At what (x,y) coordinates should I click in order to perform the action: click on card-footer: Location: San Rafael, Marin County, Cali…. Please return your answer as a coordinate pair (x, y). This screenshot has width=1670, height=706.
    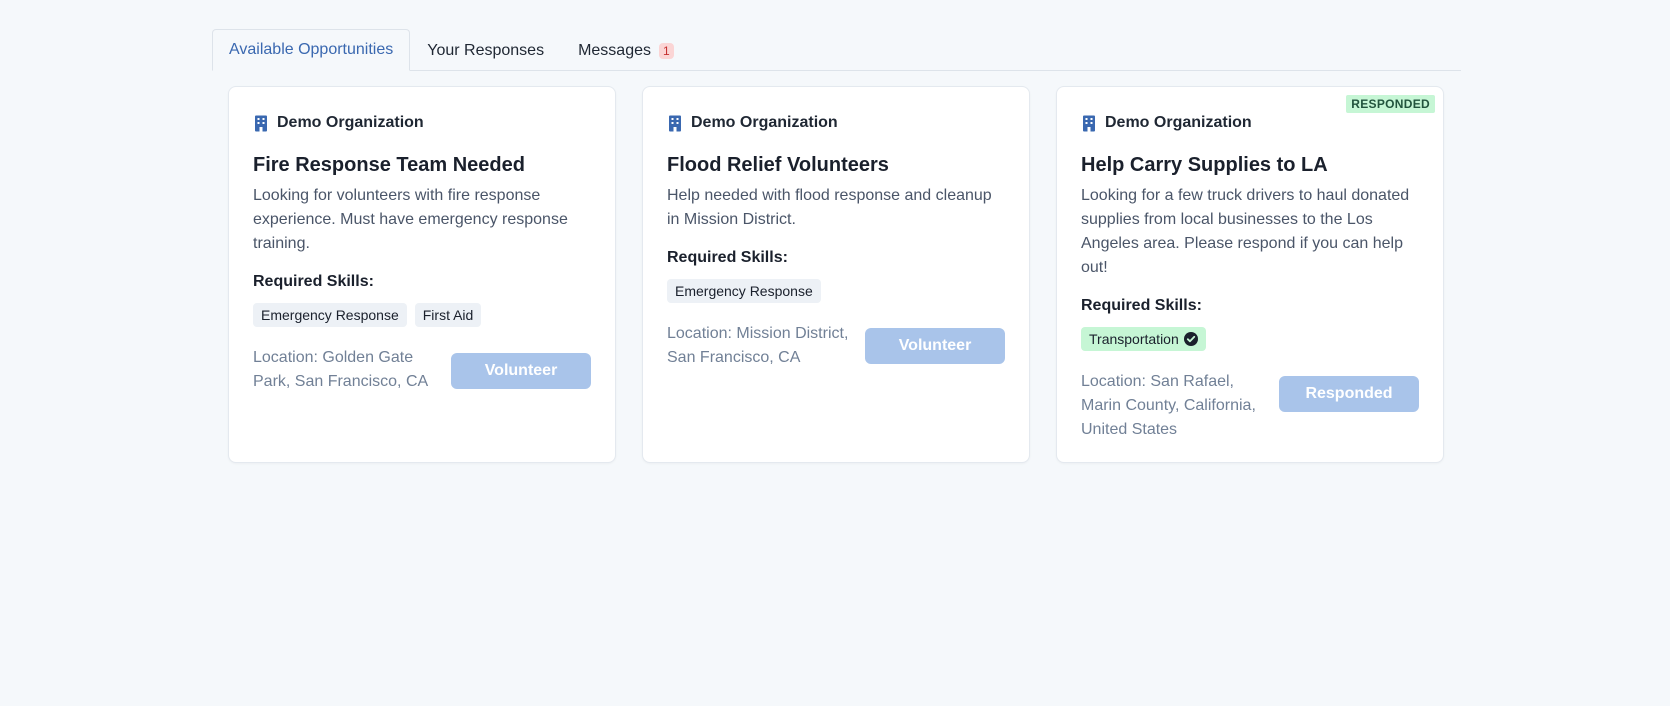
    Looking at the image, I should click on (1250, 406).